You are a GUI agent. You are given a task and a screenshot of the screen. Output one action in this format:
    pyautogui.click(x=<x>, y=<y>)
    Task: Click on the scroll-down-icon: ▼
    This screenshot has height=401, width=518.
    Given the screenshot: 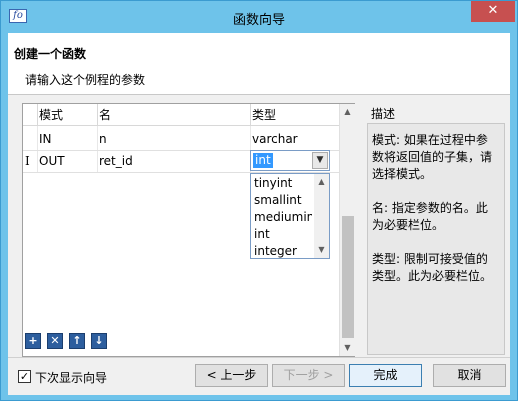 What is the action you would take?
    pyautogui.click(x=347, y=348)
    